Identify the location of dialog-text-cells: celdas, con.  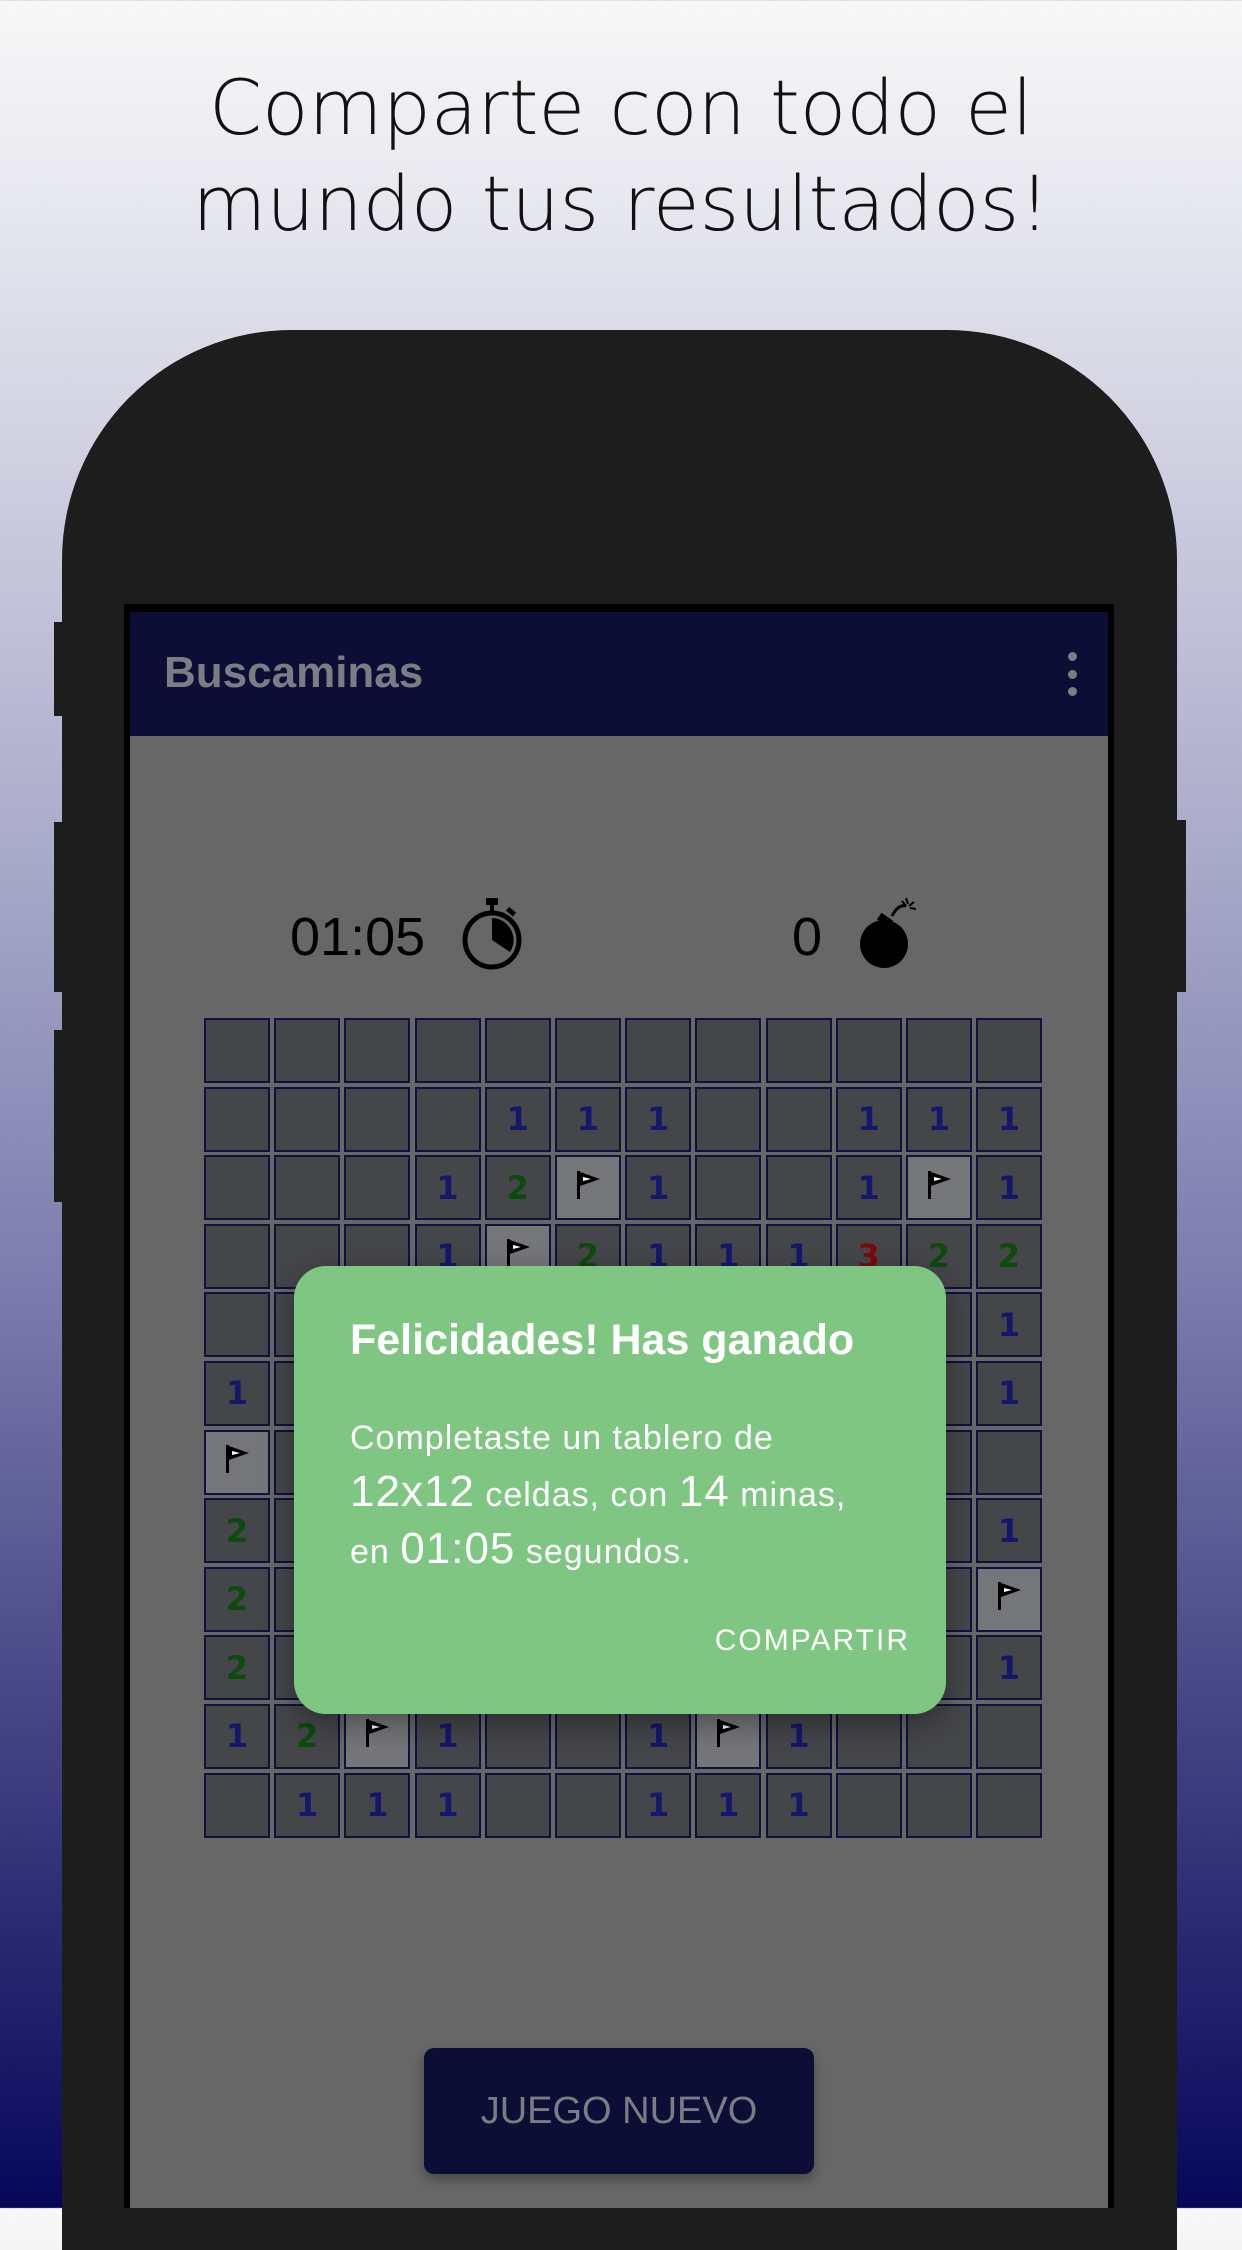
(577, 1495).